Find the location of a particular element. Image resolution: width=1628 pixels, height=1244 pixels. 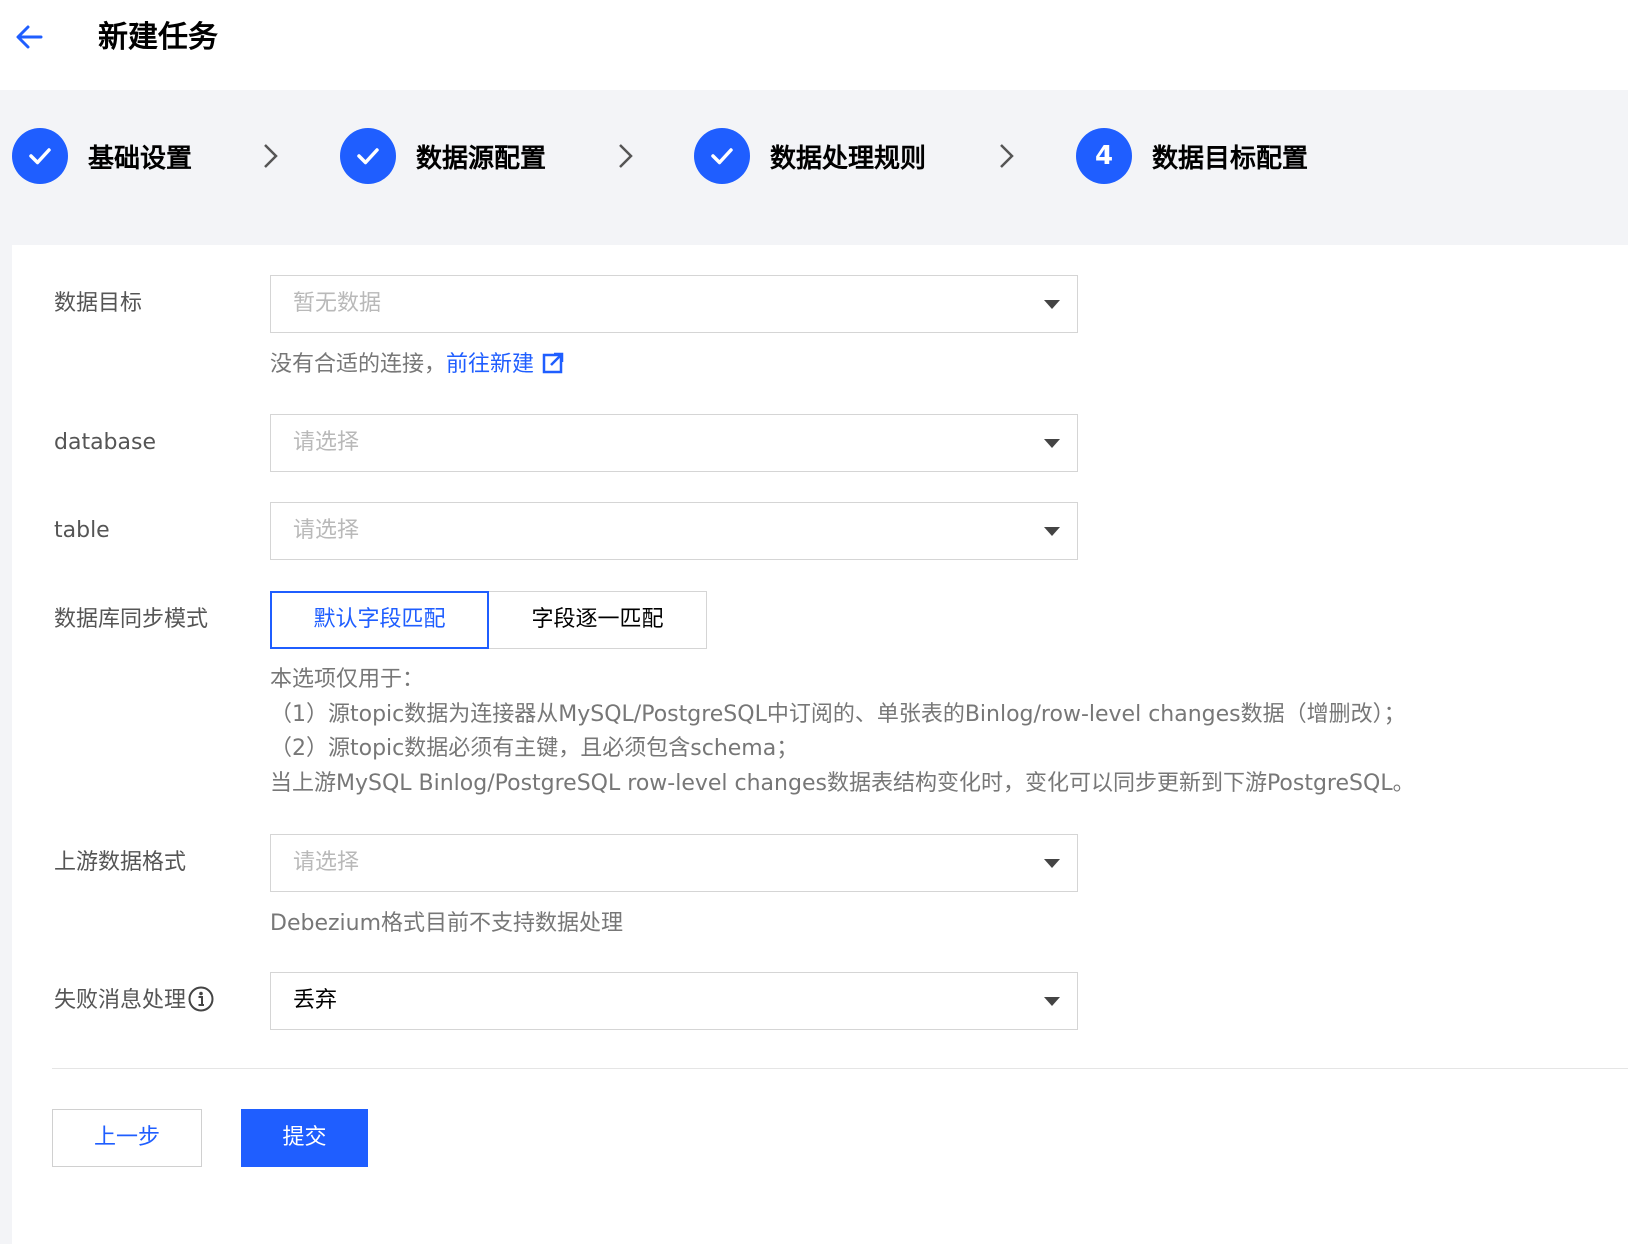

database-label: database is located at coordinates (105, 442).